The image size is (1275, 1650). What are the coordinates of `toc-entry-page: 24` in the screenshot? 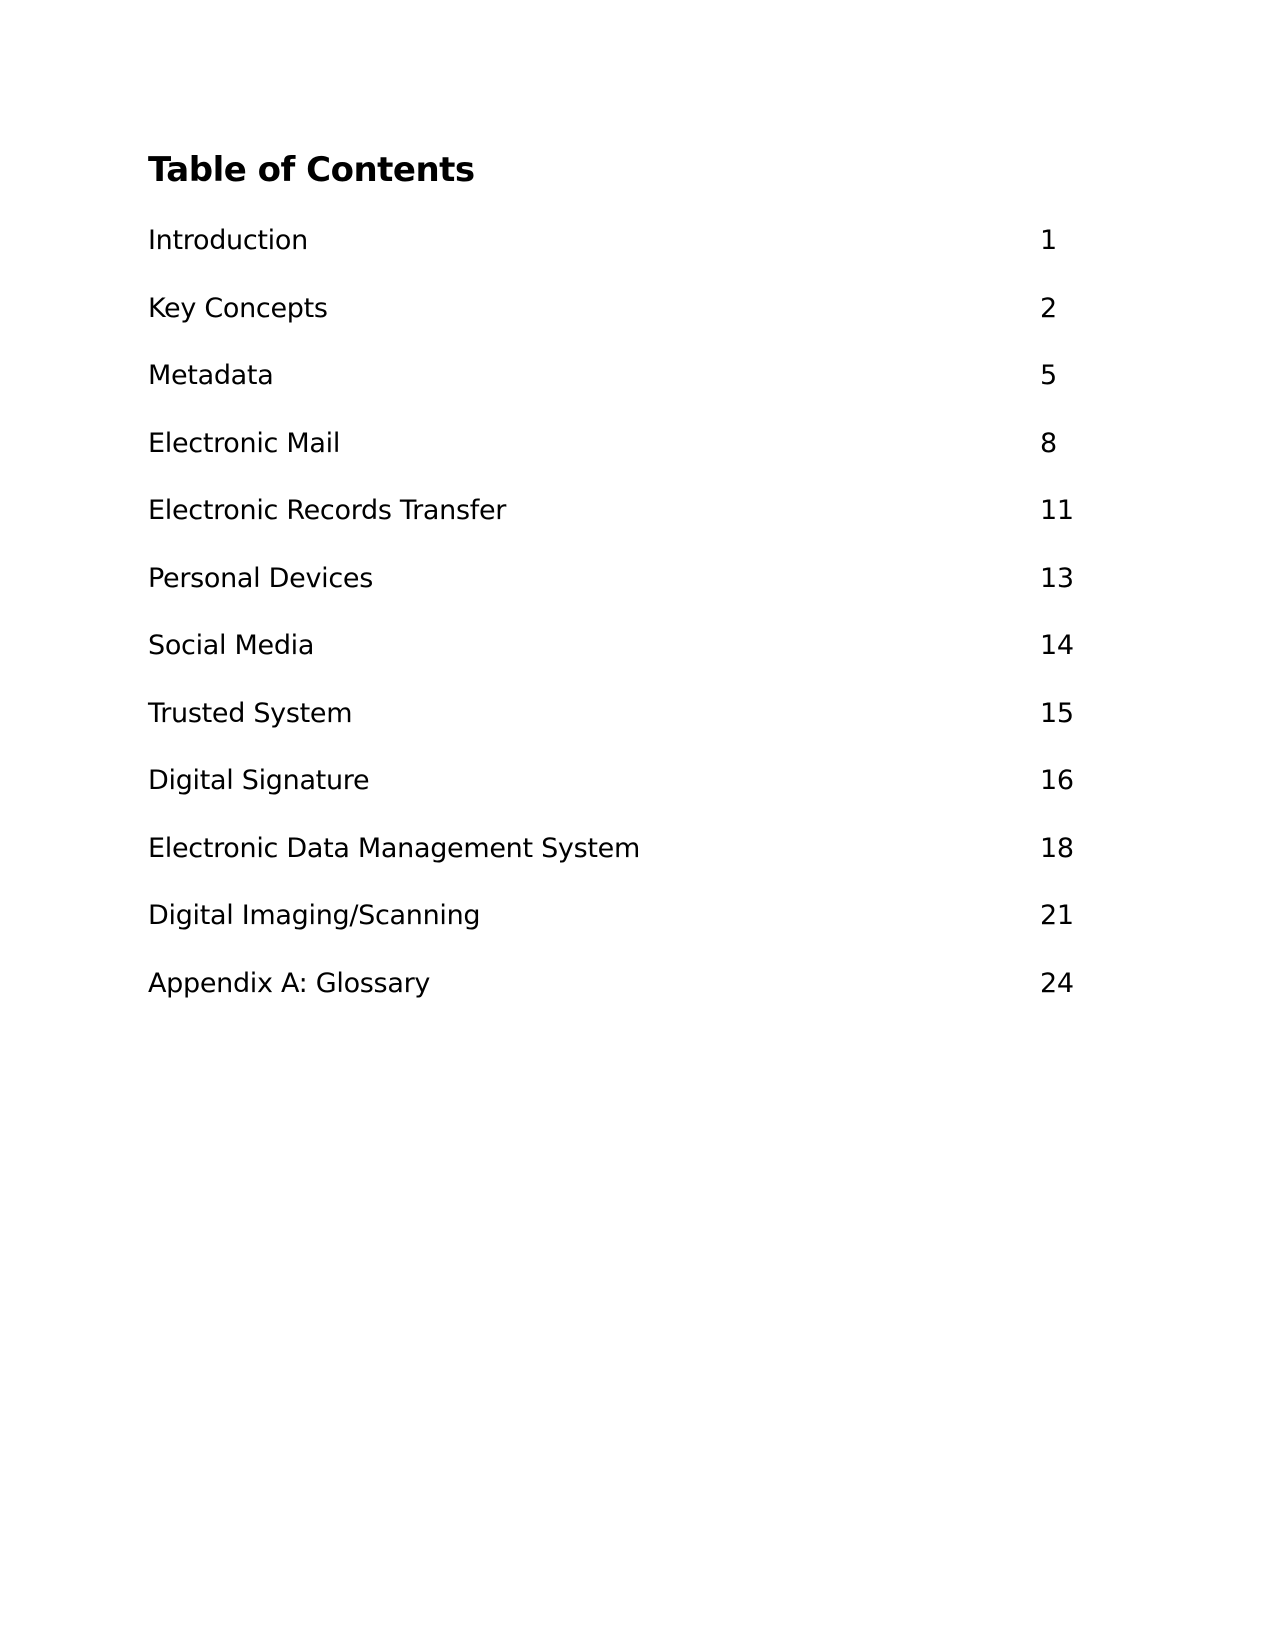 It's located at (1057, 983).